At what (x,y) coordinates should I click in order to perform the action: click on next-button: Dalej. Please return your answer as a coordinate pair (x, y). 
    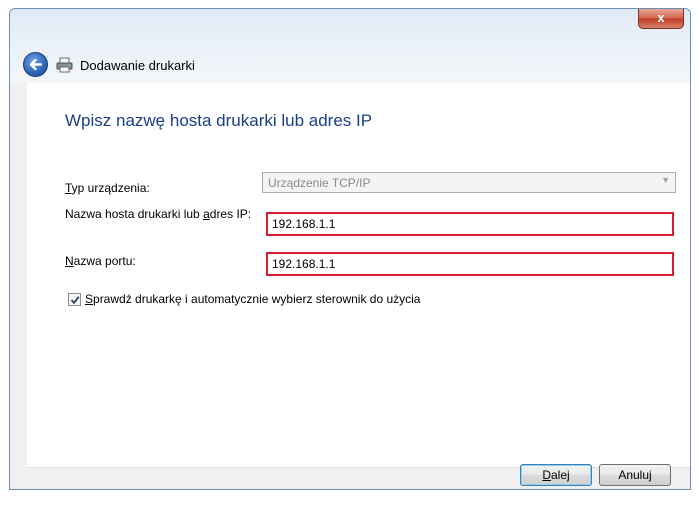
    Looking at the image, I should click on (556, 475).